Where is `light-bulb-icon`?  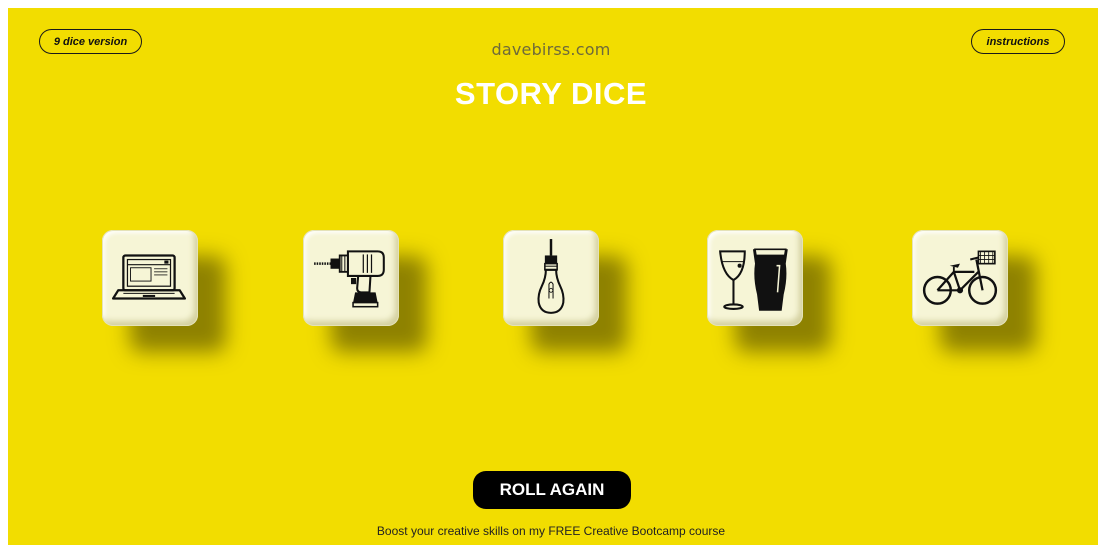 light-bulb-icon is located at coordinates (551, 276).